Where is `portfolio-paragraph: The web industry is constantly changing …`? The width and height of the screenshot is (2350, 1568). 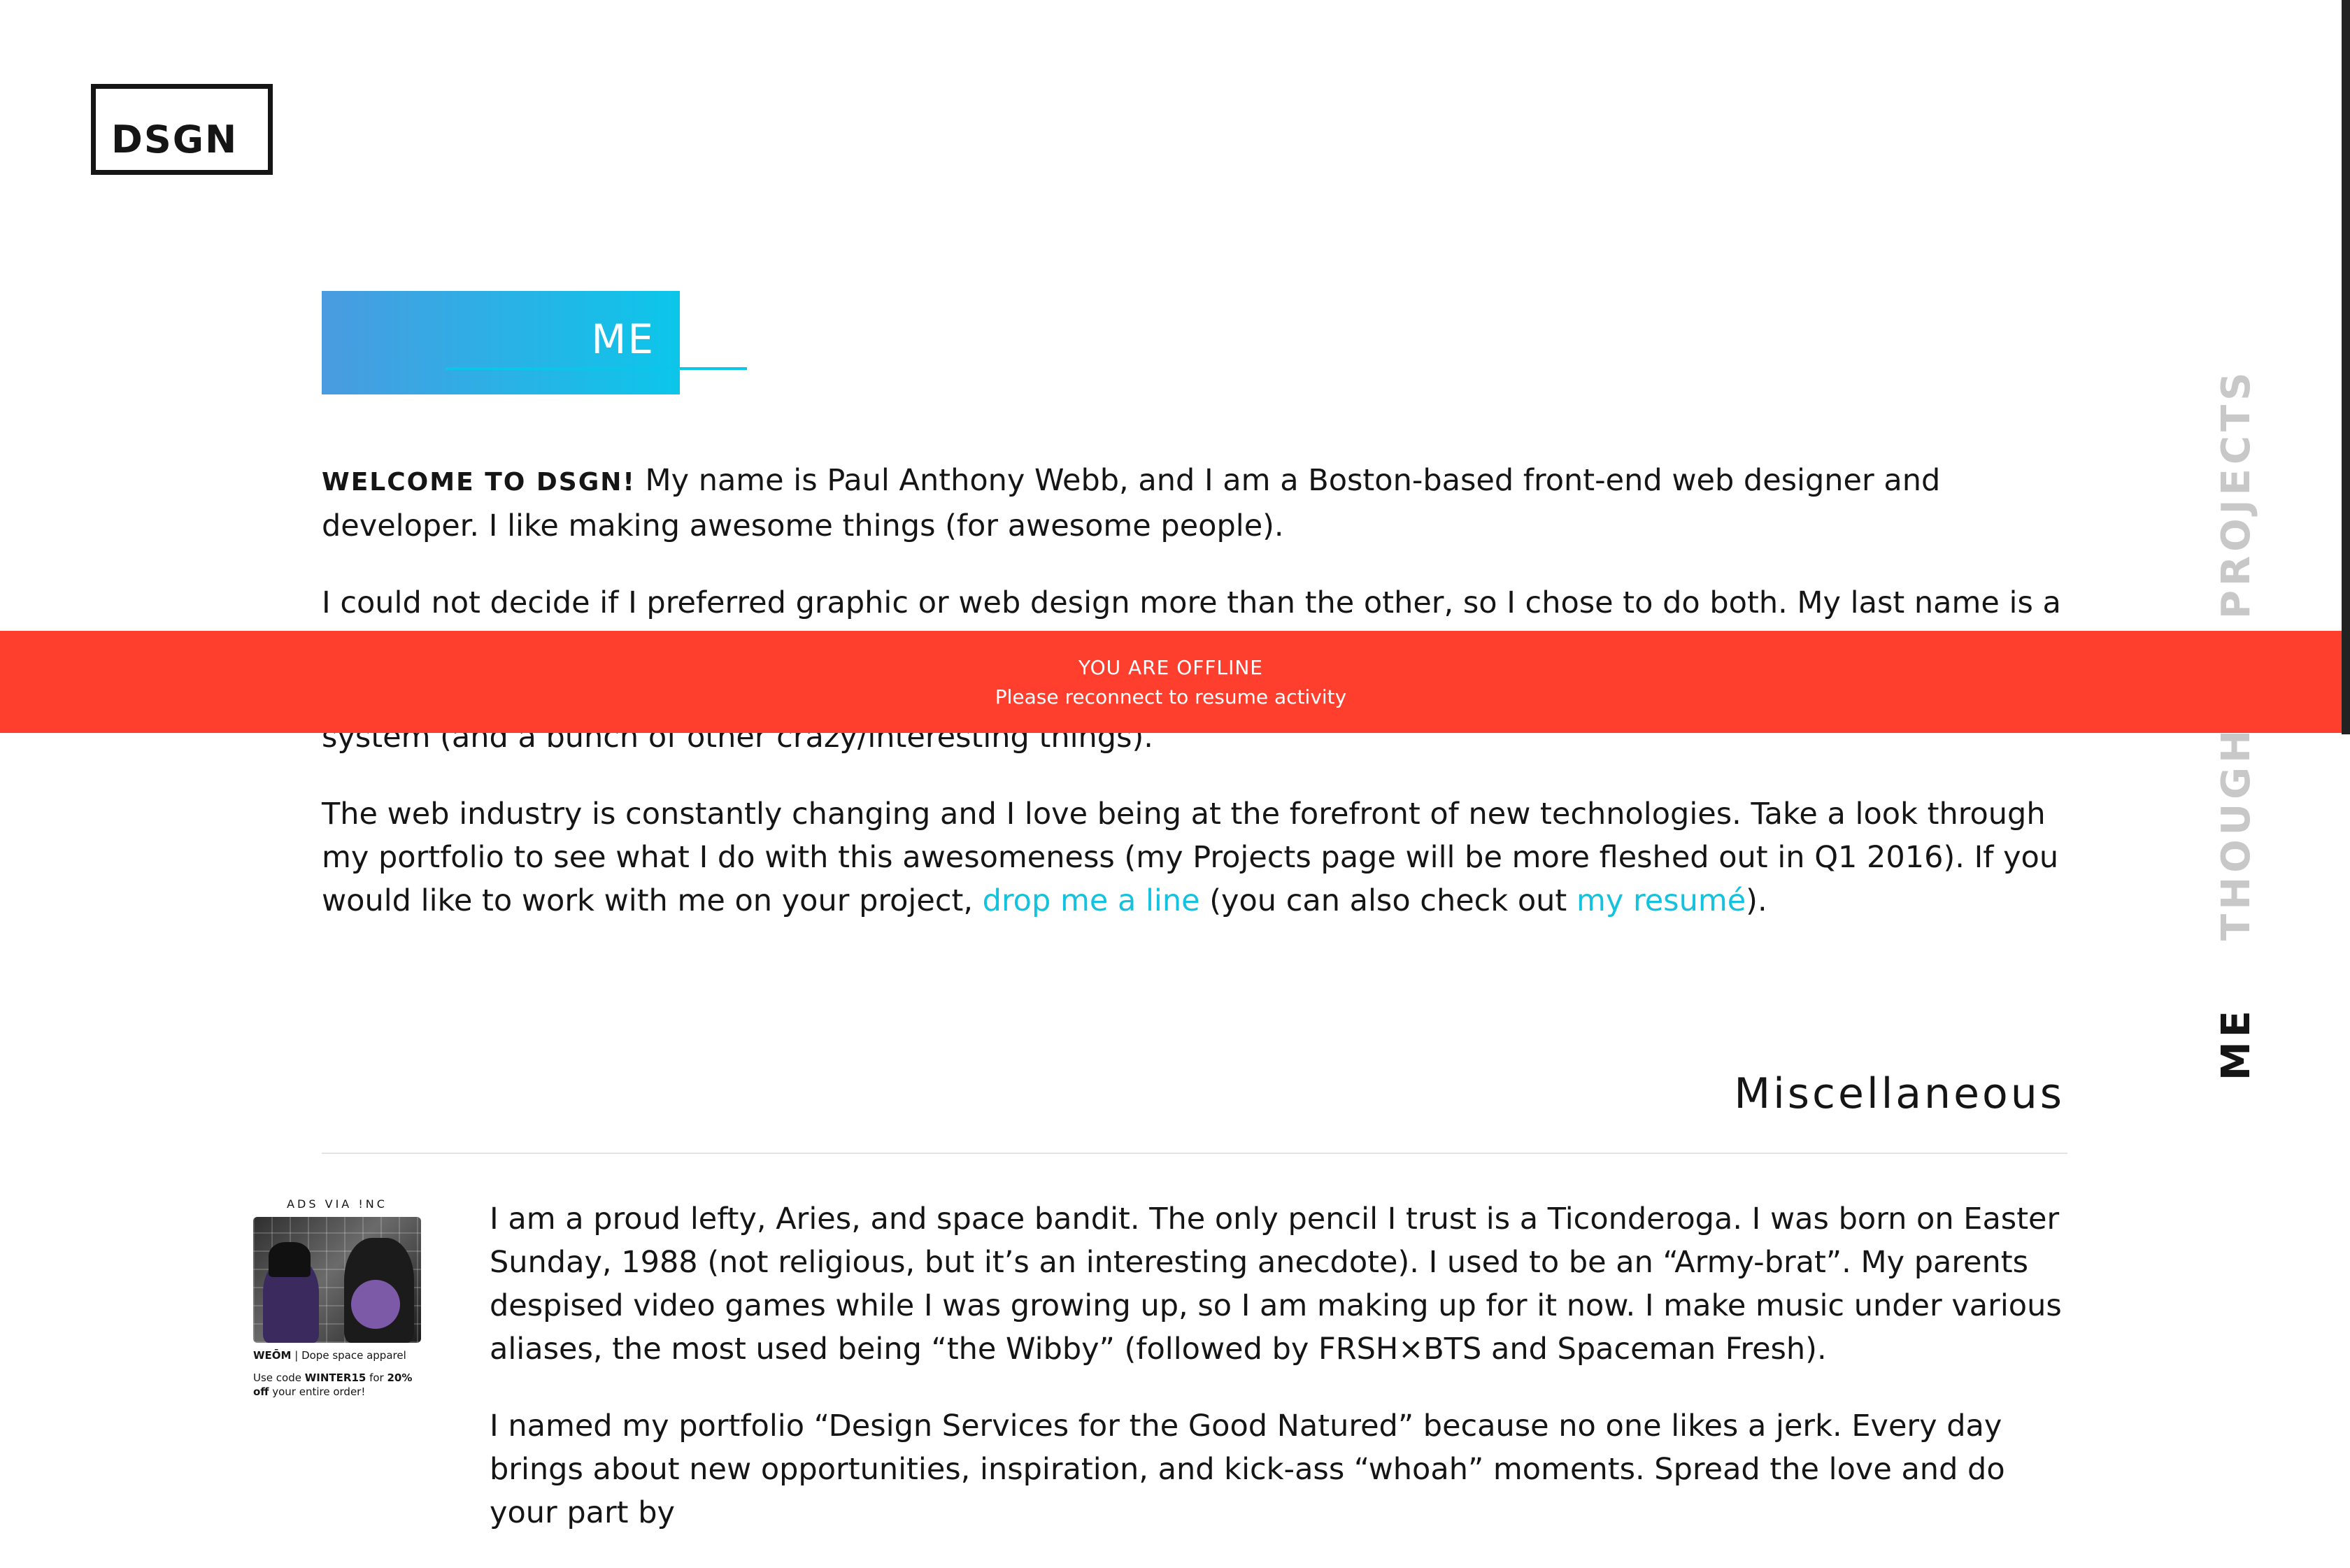
portfolio-paragraph: The web industry is constantly changing … is located at coordinates (1196, 857).